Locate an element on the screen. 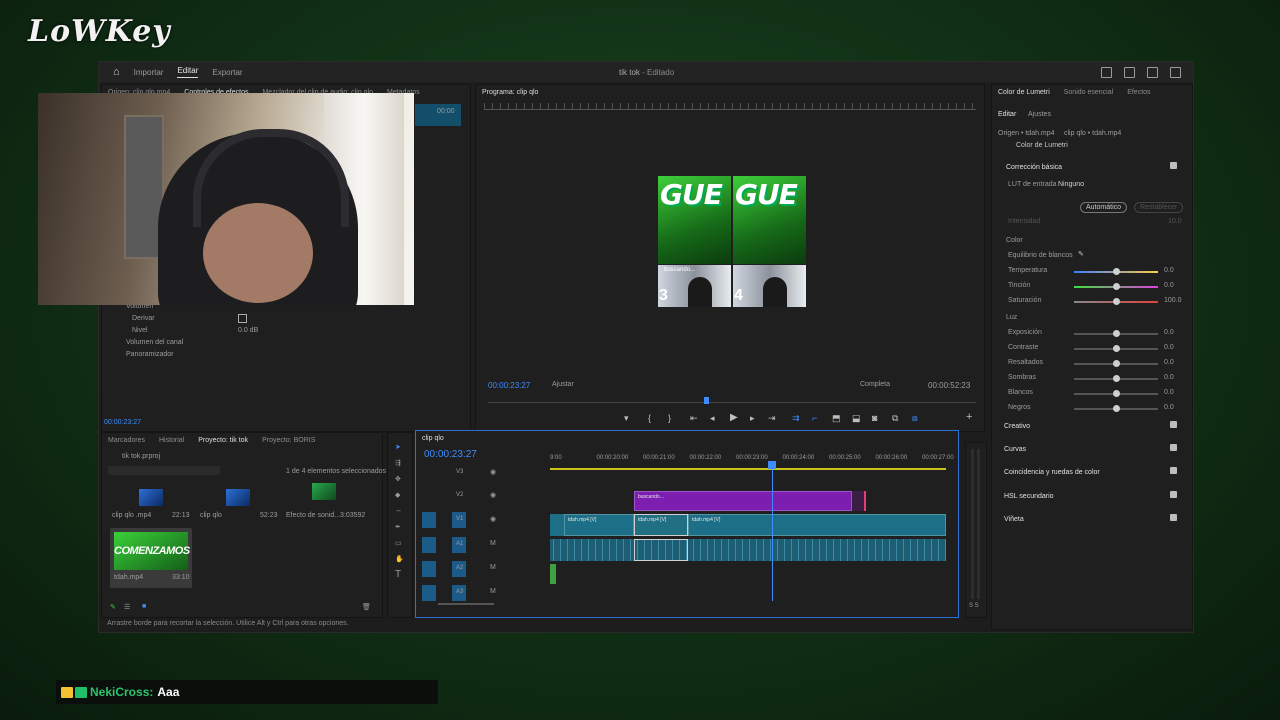 This screenshot has width=1280, height=720. section-vignette: Viñeta is located at coordinates (1014, 519).